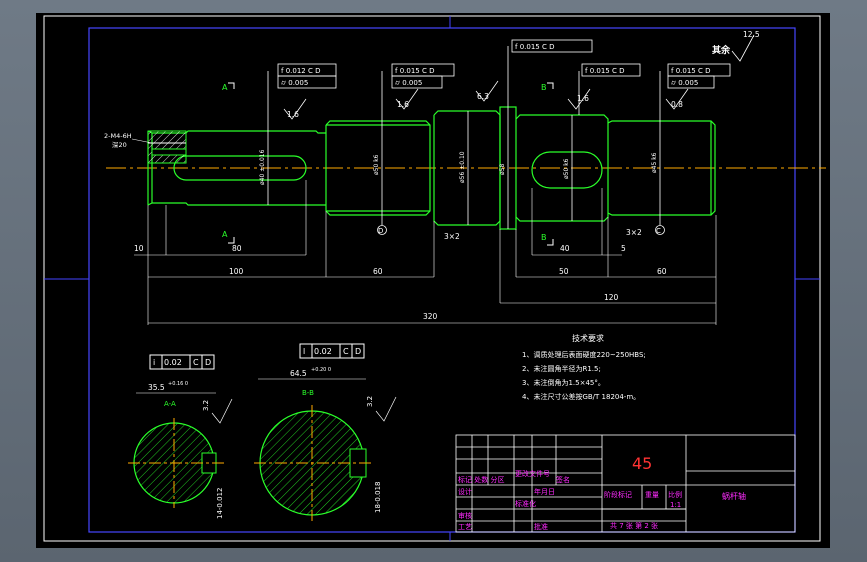 Image resolution: width=867 pixels, height=562 pixels. Describe the element at coordinates (563, 479) in the screenshot. I see `svg-text: 签名` at that location.